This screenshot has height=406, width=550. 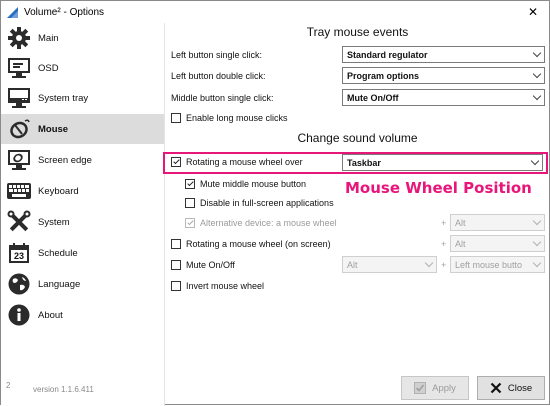 What do you see at coordinates (497, 264) in the screenshot?
I see `mute-onoff-button-select: Left mouse butto` at bounding box center [497, 264].